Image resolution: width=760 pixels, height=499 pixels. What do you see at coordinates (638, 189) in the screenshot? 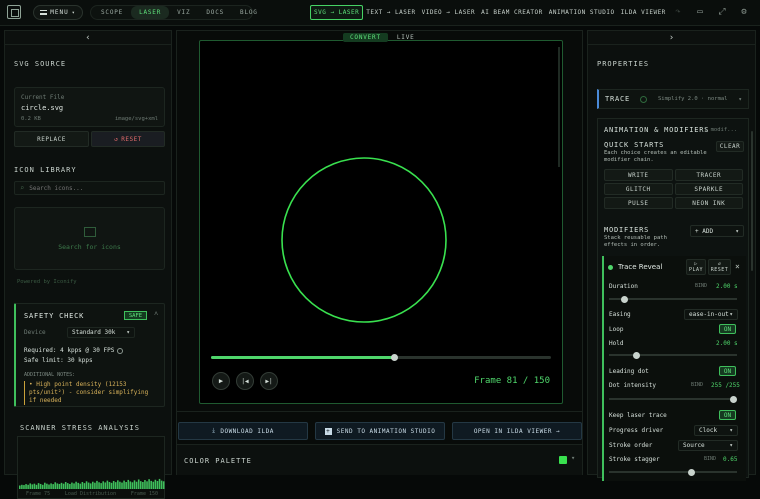
I see `quick-start-glitch: GLITCH` at bounding box center [638, 189].